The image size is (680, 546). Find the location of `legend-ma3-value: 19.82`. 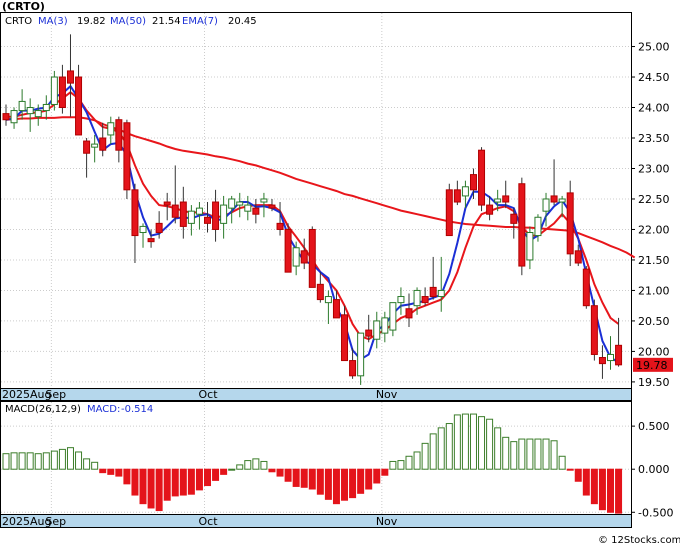

legend-ma3-value: 19.82 is located at coordinates (91, 21).